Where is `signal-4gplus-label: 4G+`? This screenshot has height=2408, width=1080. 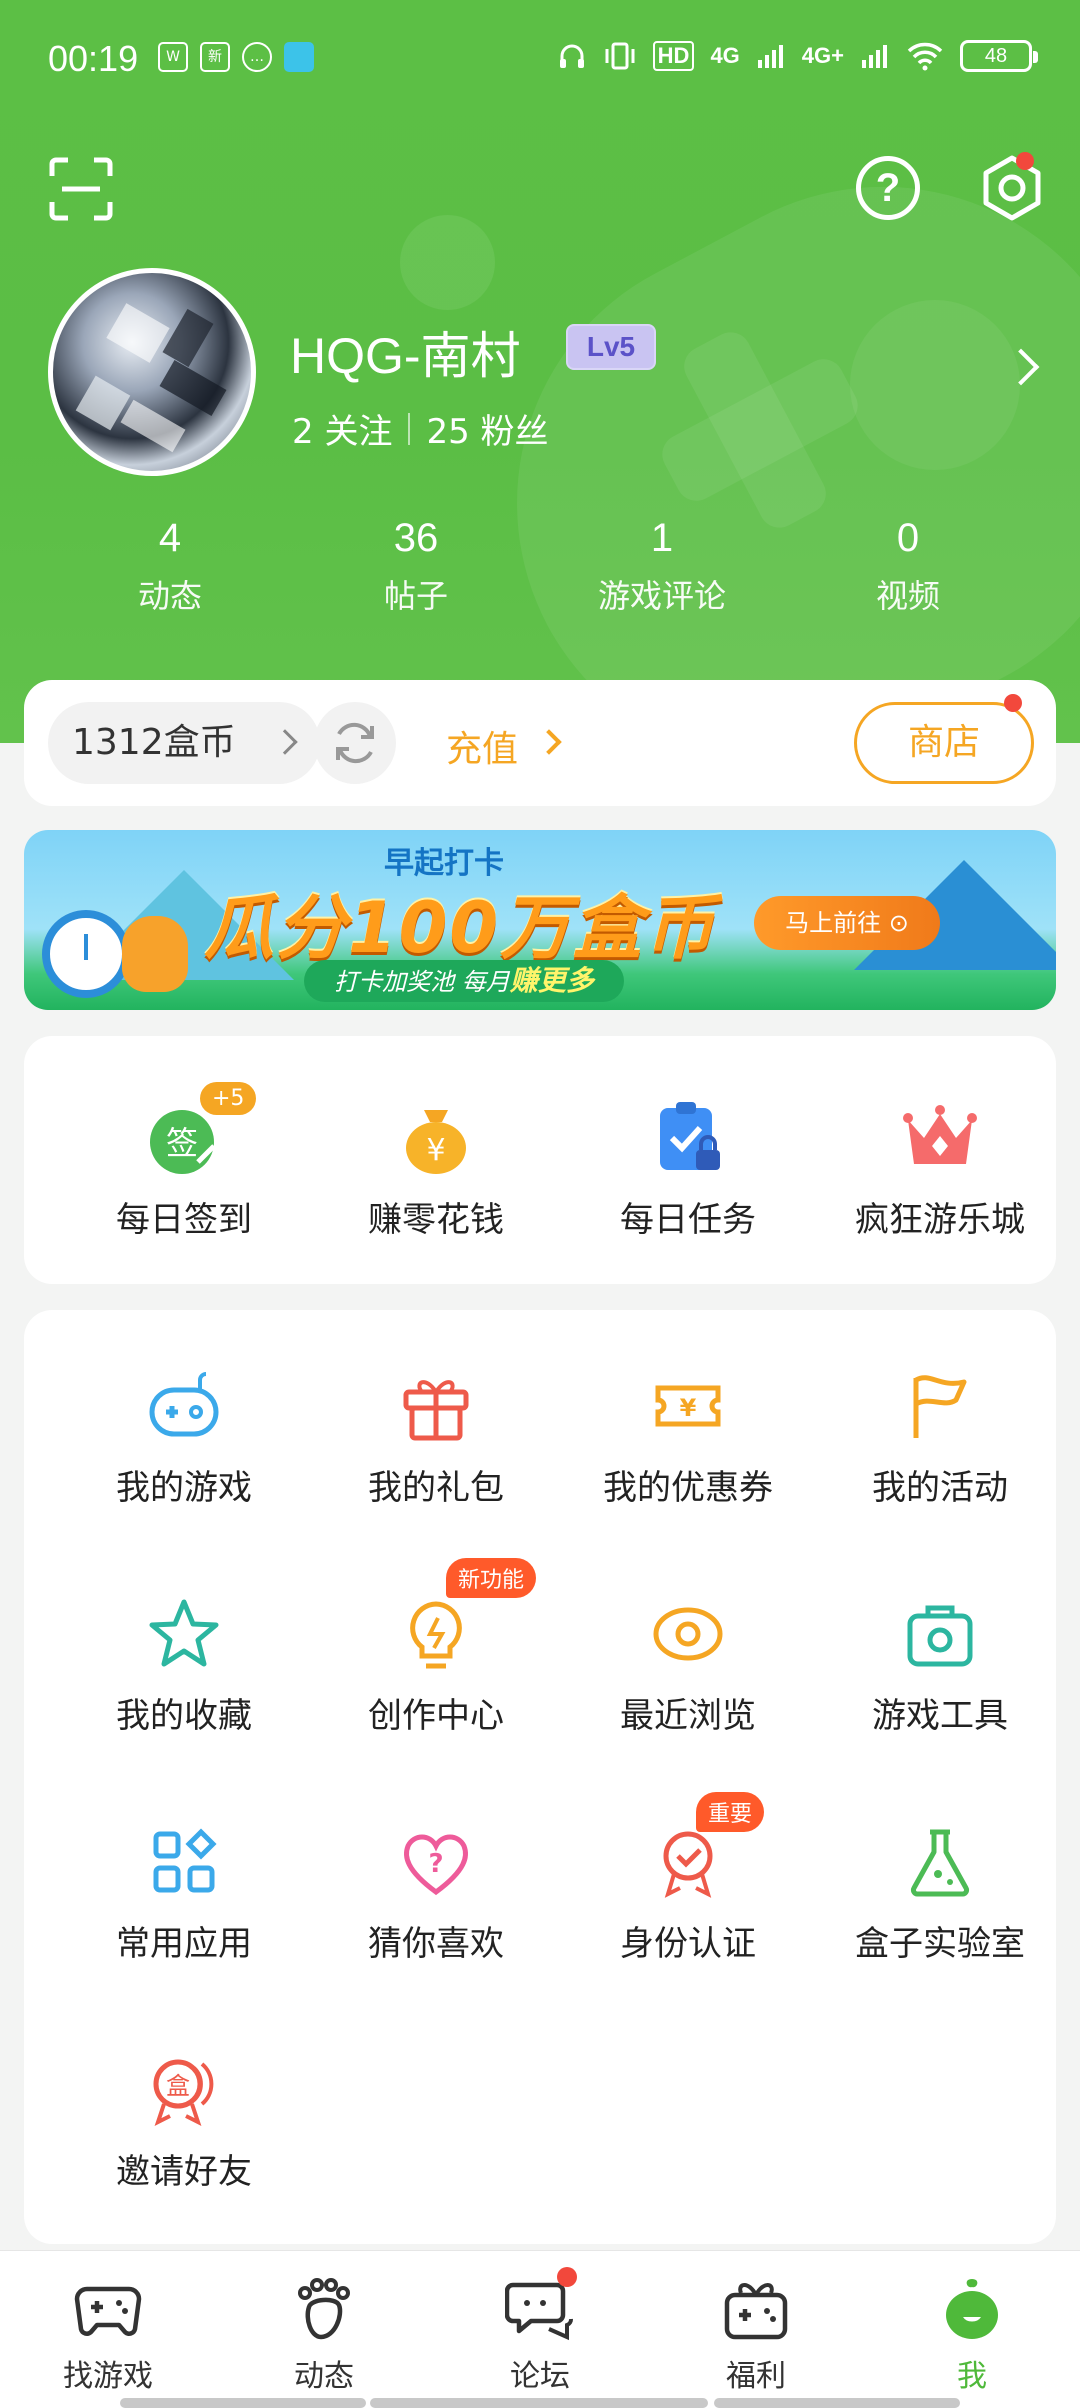
signal-4gplus-label: 4G+ is located at coordinates (822, 55).